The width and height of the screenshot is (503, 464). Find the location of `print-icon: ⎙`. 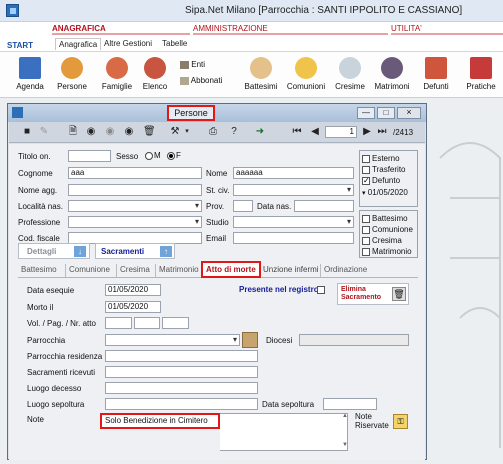

print-icon: ⎙ is located at coordinates (213, 132).